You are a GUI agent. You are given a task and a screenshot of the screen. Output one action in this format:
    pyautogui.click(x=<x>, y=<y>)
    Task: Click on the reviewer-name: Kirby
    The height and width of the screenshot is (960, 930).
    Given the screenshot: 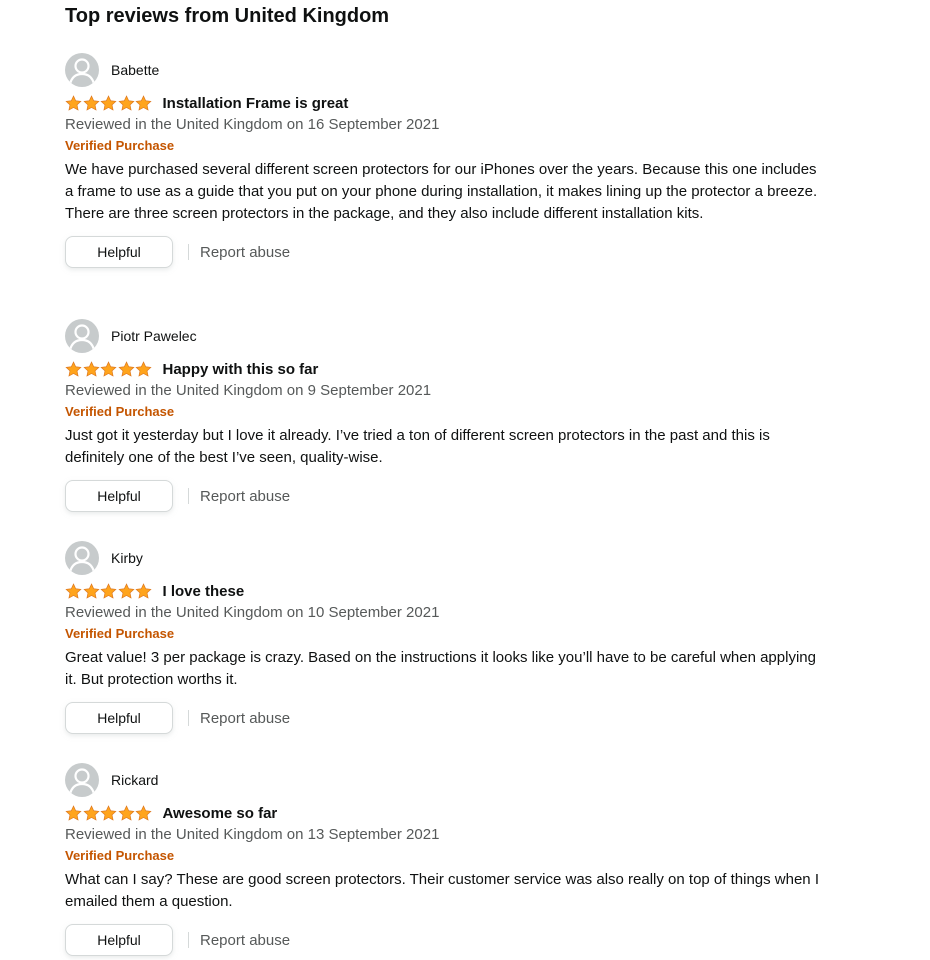 What is the action you would take?
    pyautogui.click(x=127, y=558)
    